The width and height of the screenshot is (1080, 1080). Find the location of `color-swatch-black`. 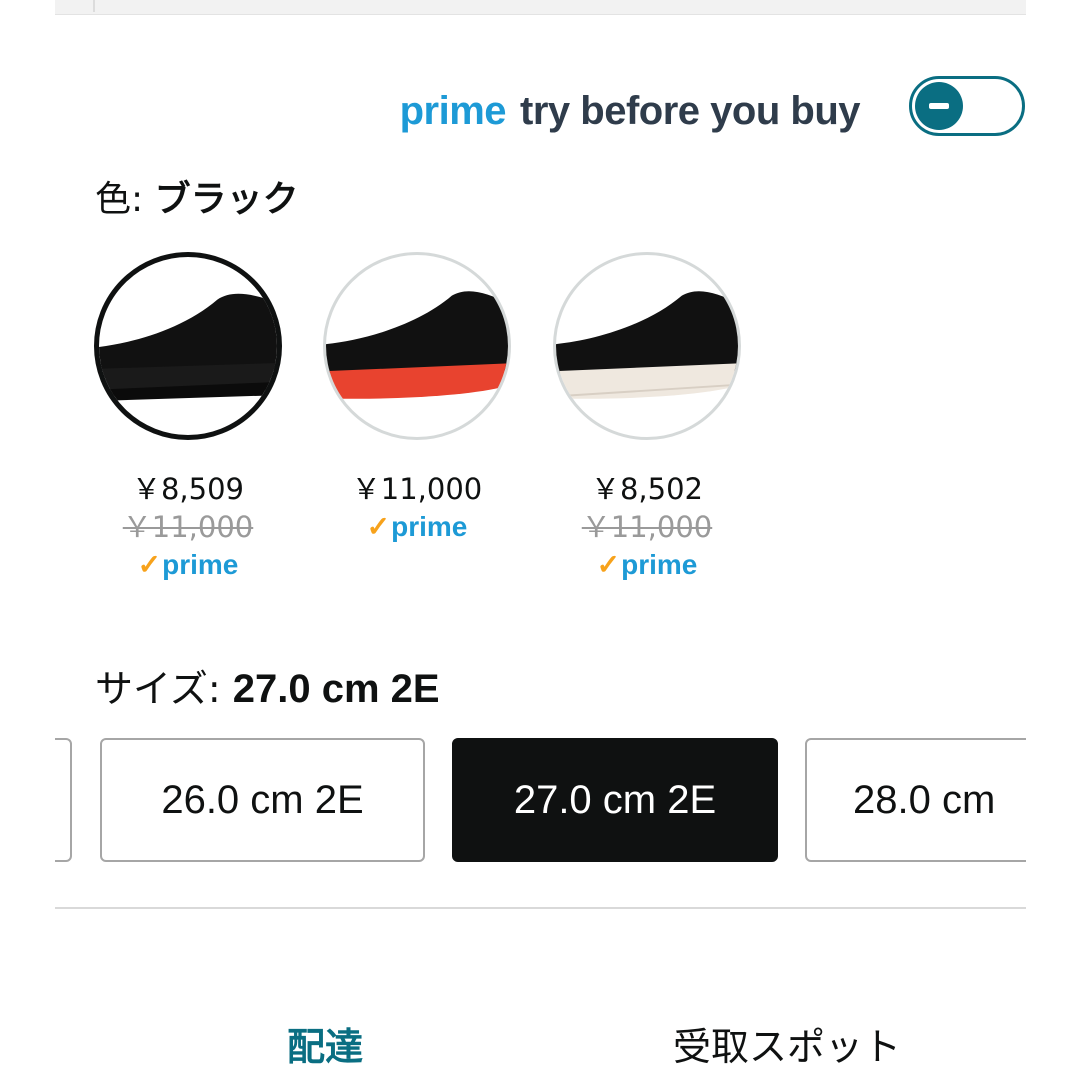

color-swatch-black is located at coordinates (188, 346).